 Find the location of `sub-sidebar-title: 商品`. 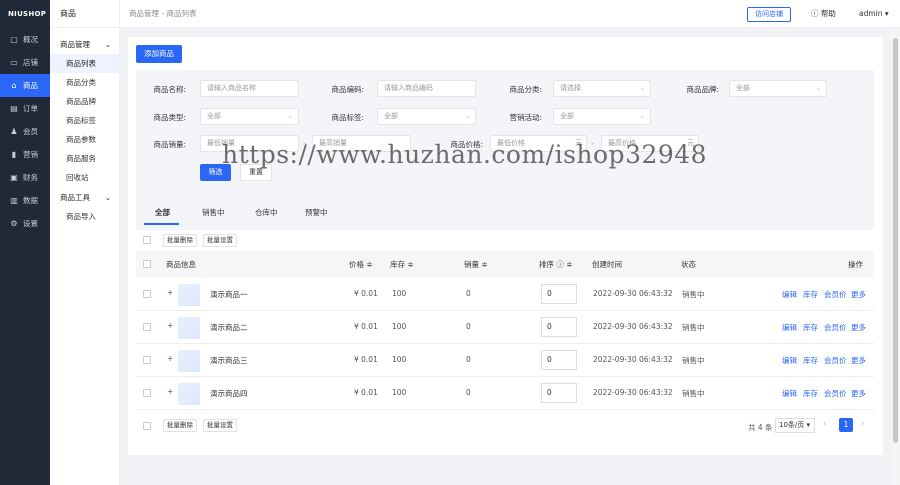

sub-sidebar-title: 商品 is located at coordinates (84, 14).